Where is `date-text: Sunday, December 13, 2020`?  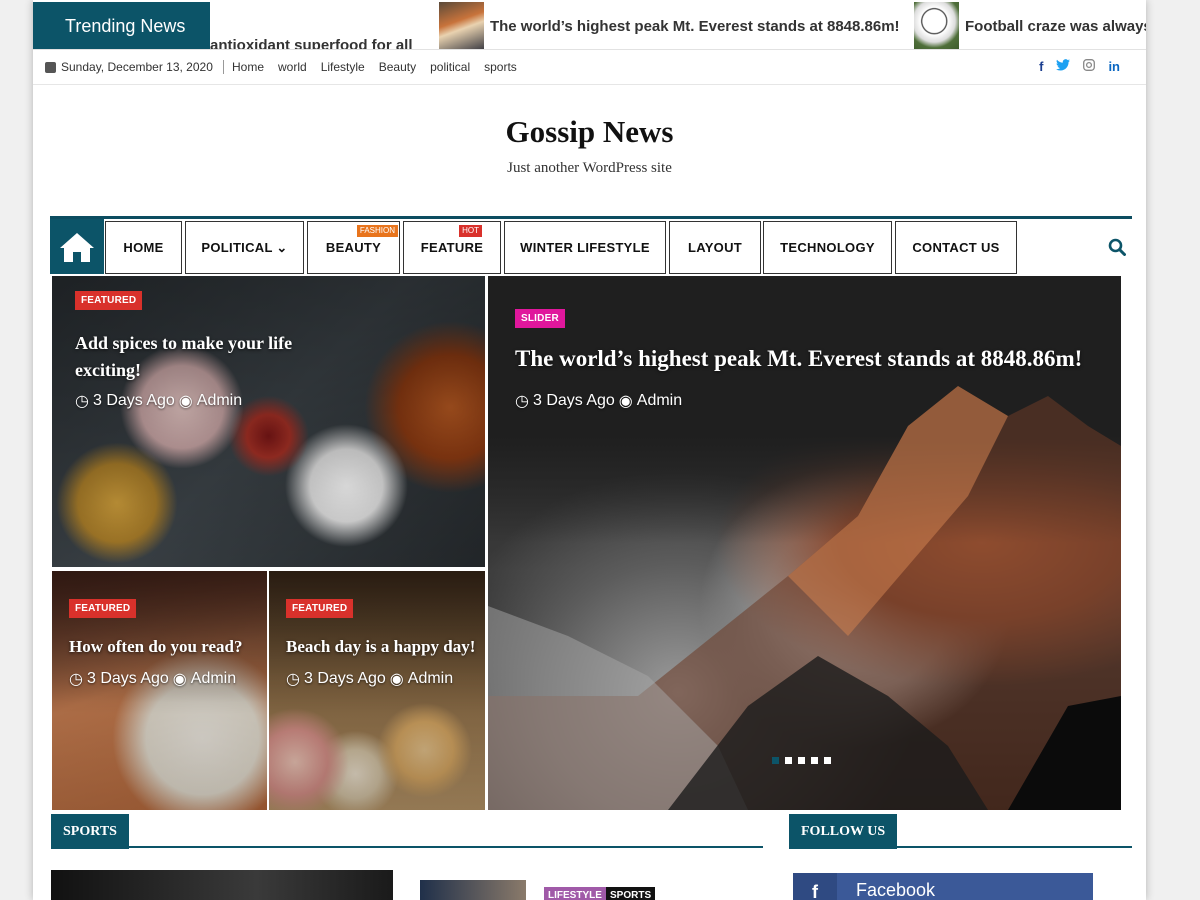 date-text: Sunday, December 13, 2020 is located at coordinates (137, 67).